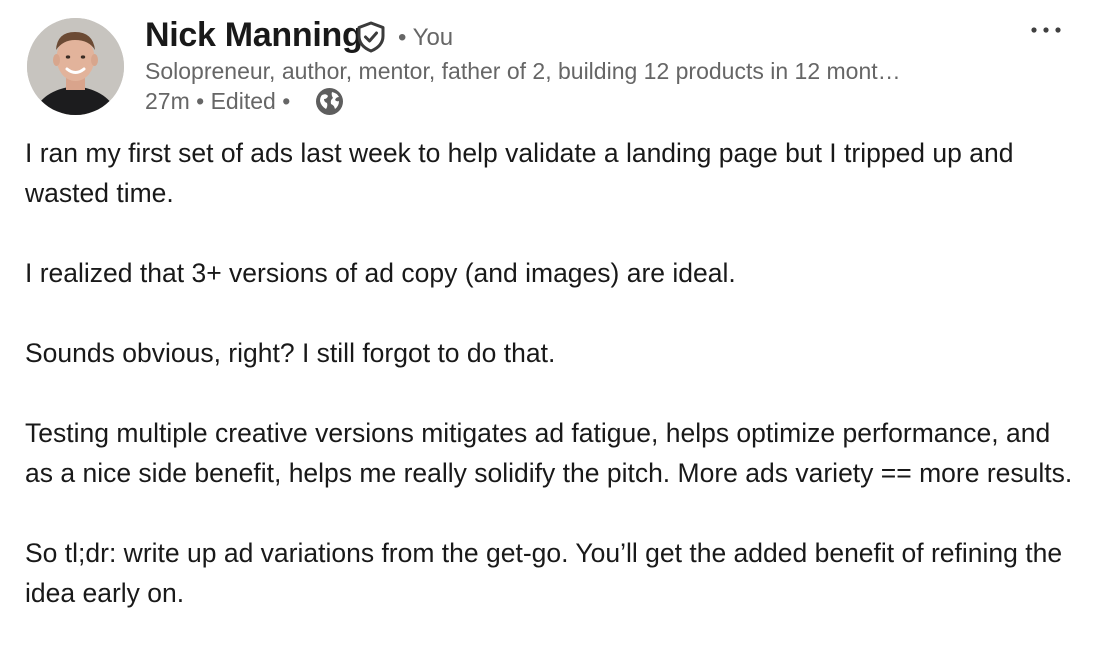  Describe the element at coordinates (426, 37) in the screenshot. I see `relationship-label: • You` at that location.